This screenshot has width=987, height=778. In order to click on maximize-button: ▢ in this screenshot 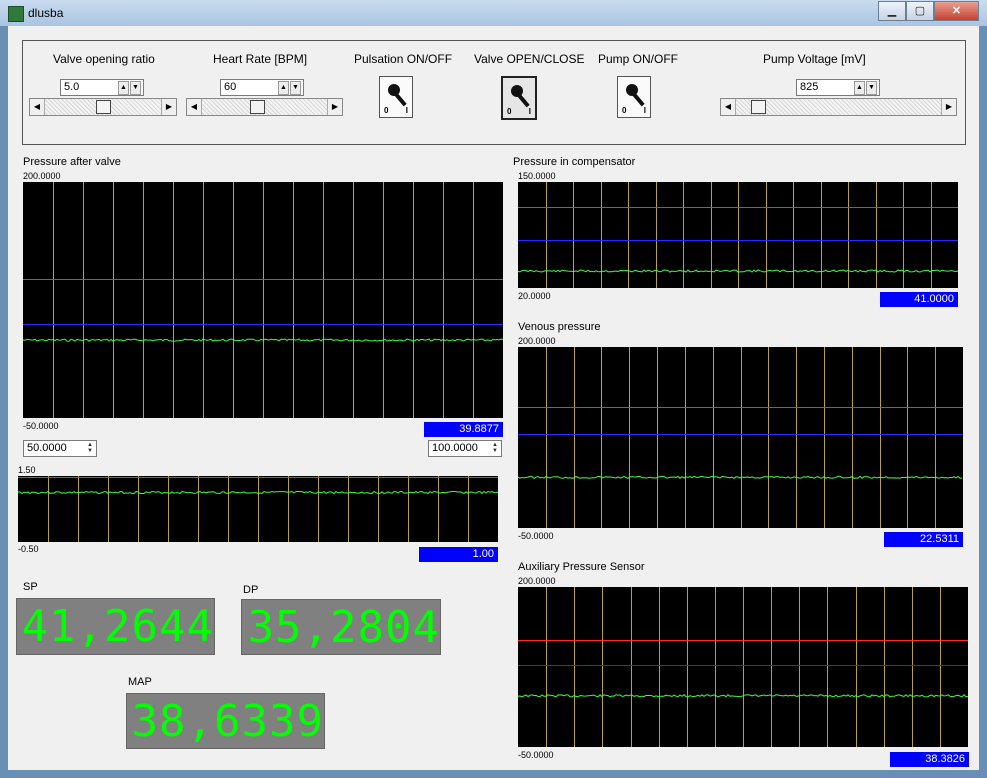, I will do `click(920, 11)`.